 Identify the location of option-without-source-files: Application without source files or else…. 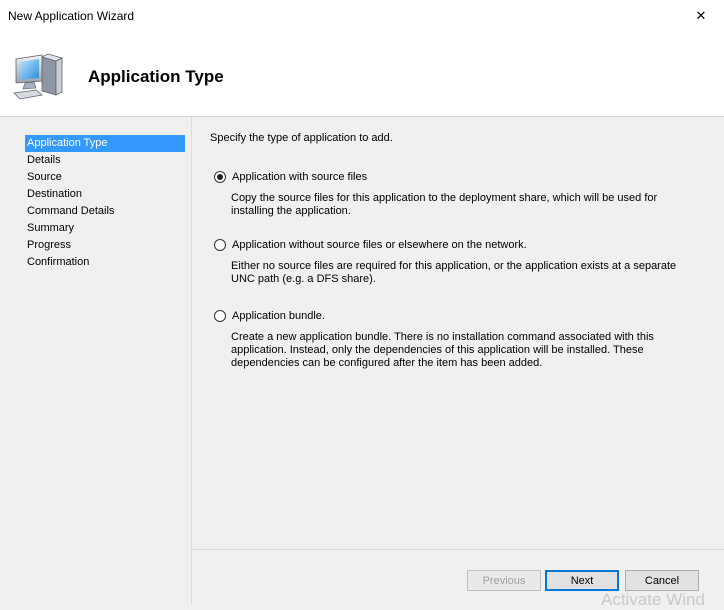
(459, 262).